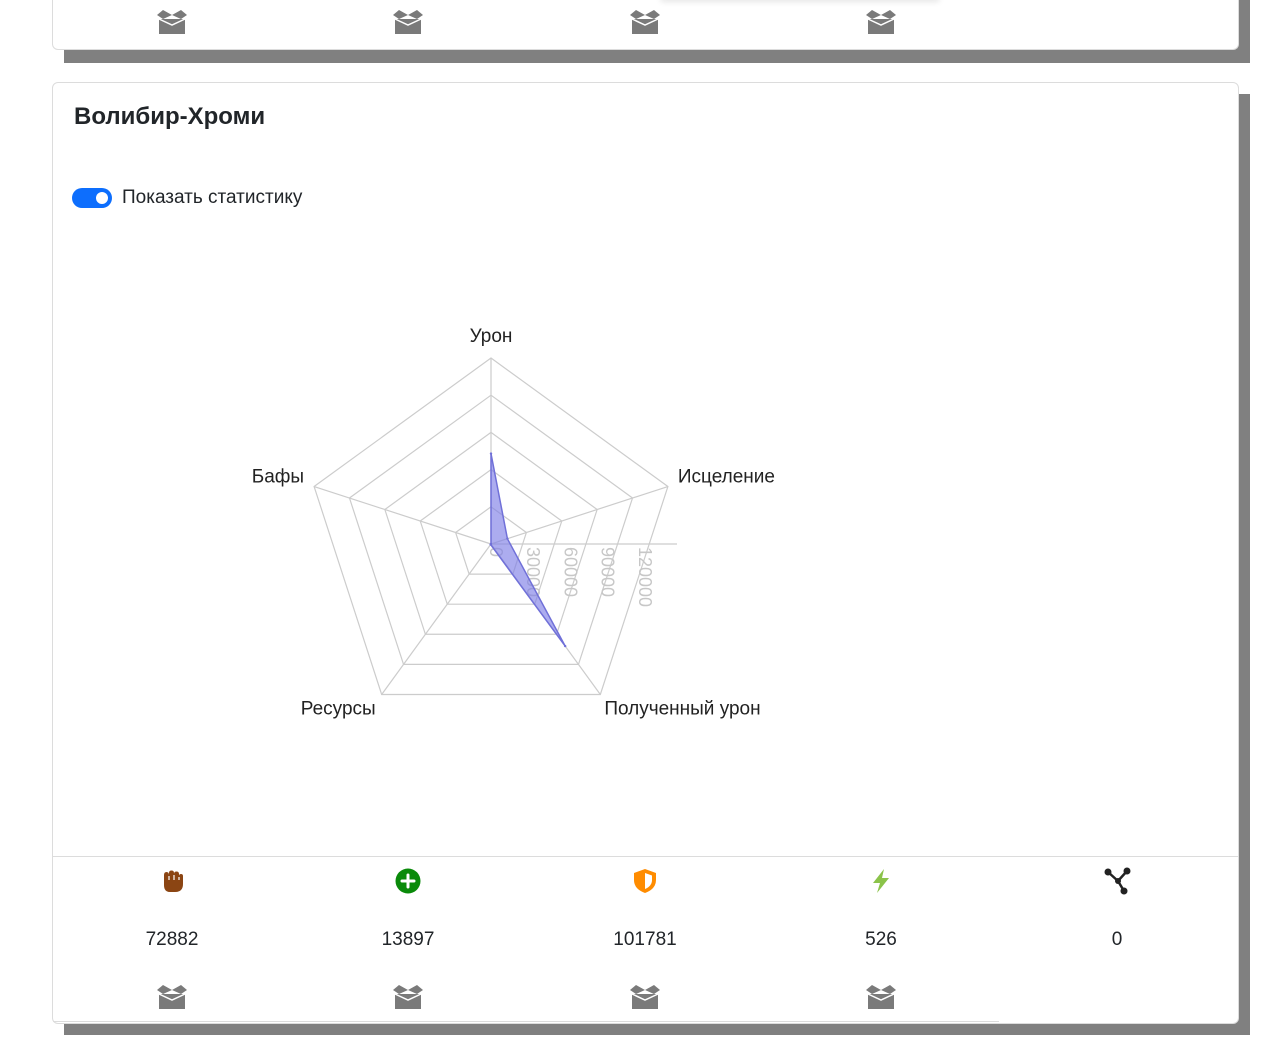 The width and height of the screenshot is (1288, 1046). I want to click on card-bottom-line, so click(526, 1021).